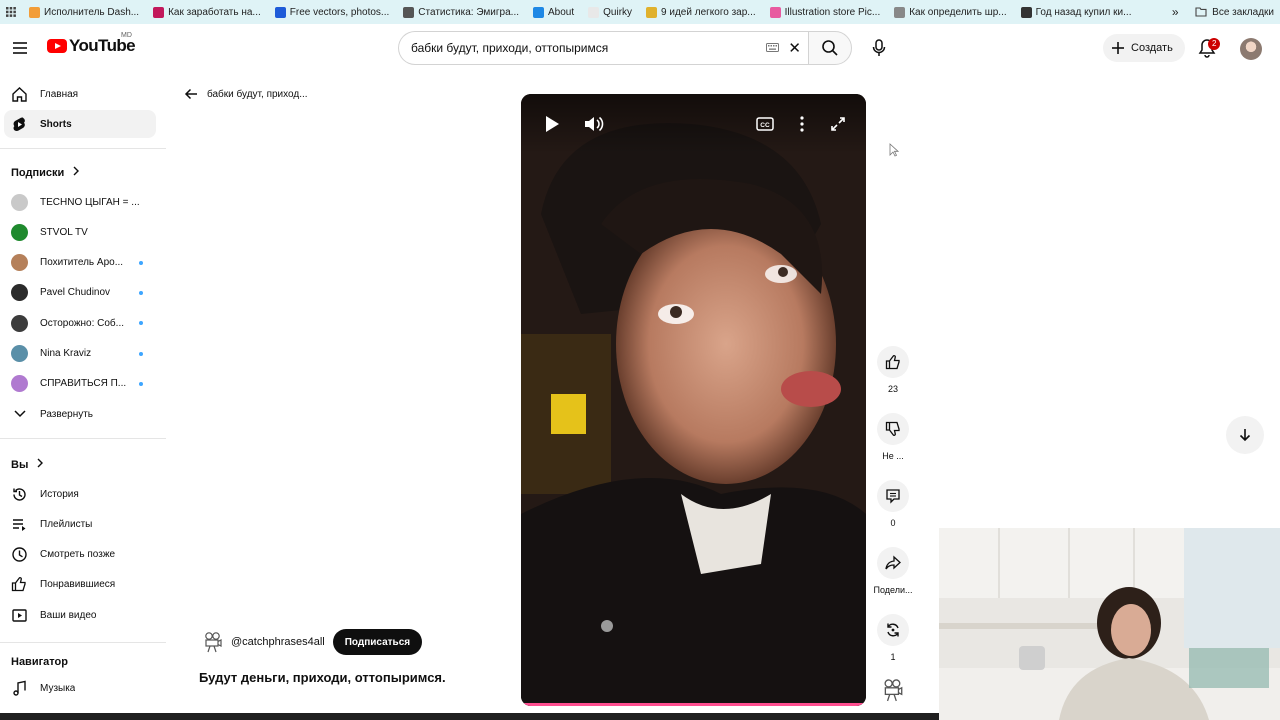 The width and height of the screenshot is (1280, 720). What do you see at coordinates (1175, 12) in the screenshot?
I see `bookmarks-more-button: »` at bounding box center [1175, 12].